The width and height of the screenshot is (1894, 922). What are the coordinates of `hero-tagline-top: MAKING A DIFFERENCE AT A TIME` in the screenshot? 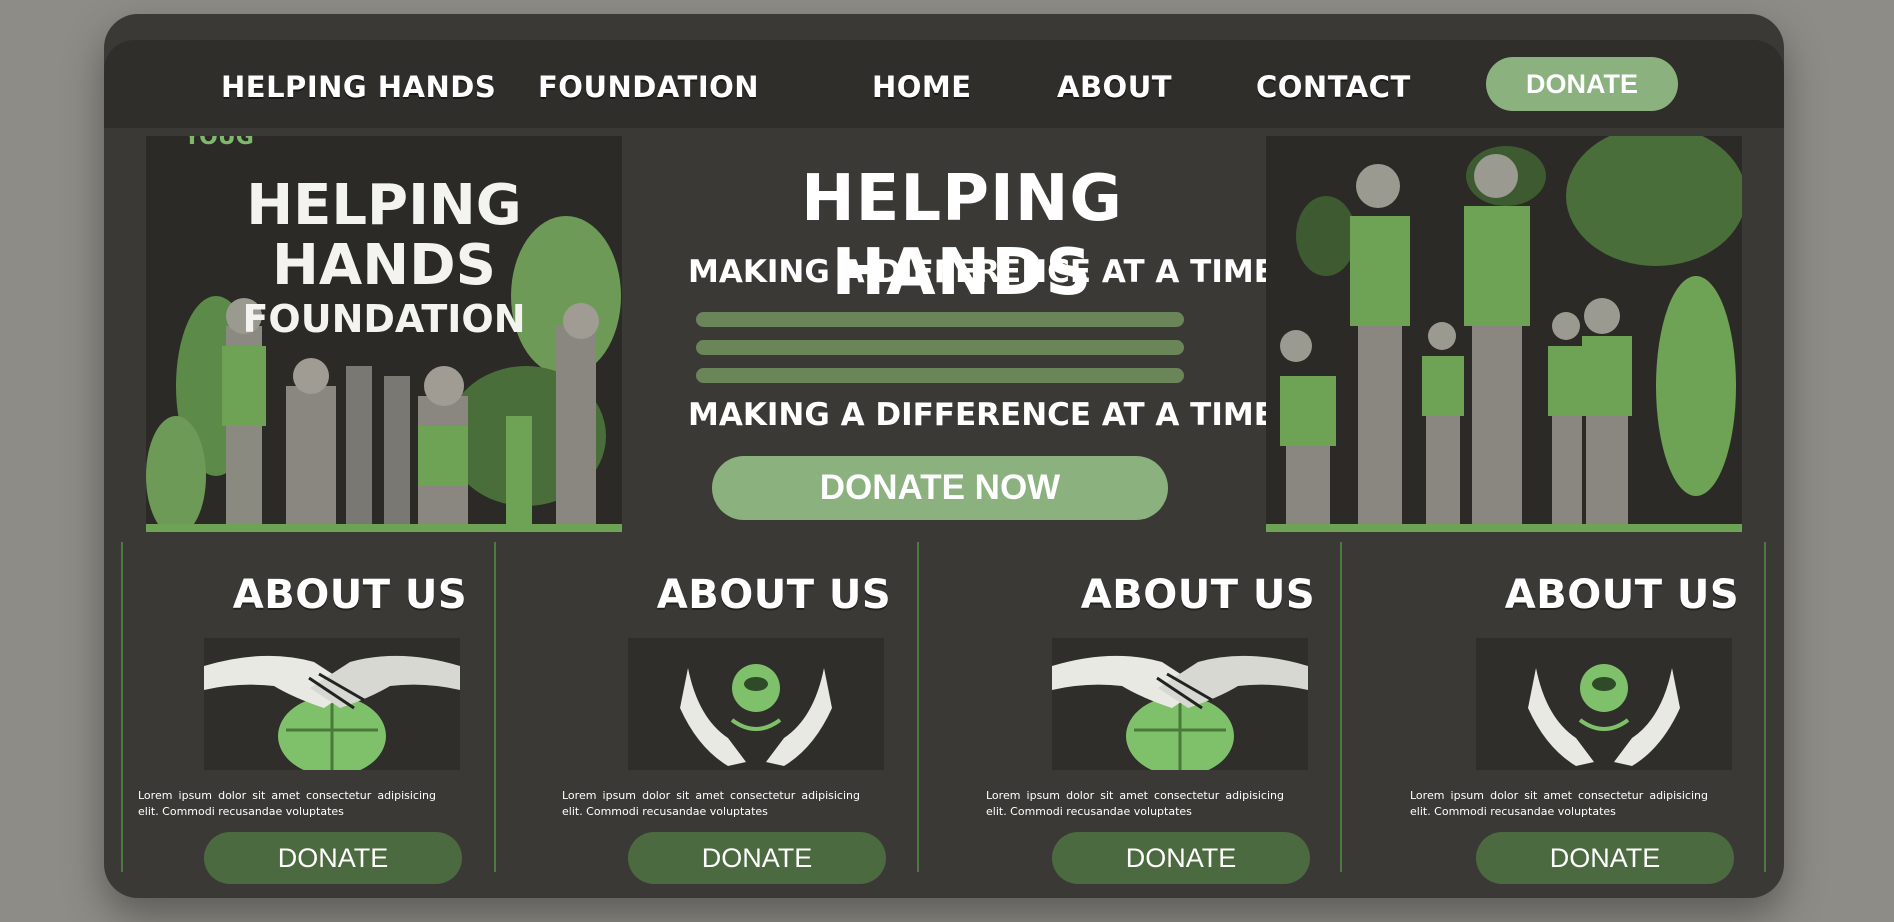 It's located at (981, 272).